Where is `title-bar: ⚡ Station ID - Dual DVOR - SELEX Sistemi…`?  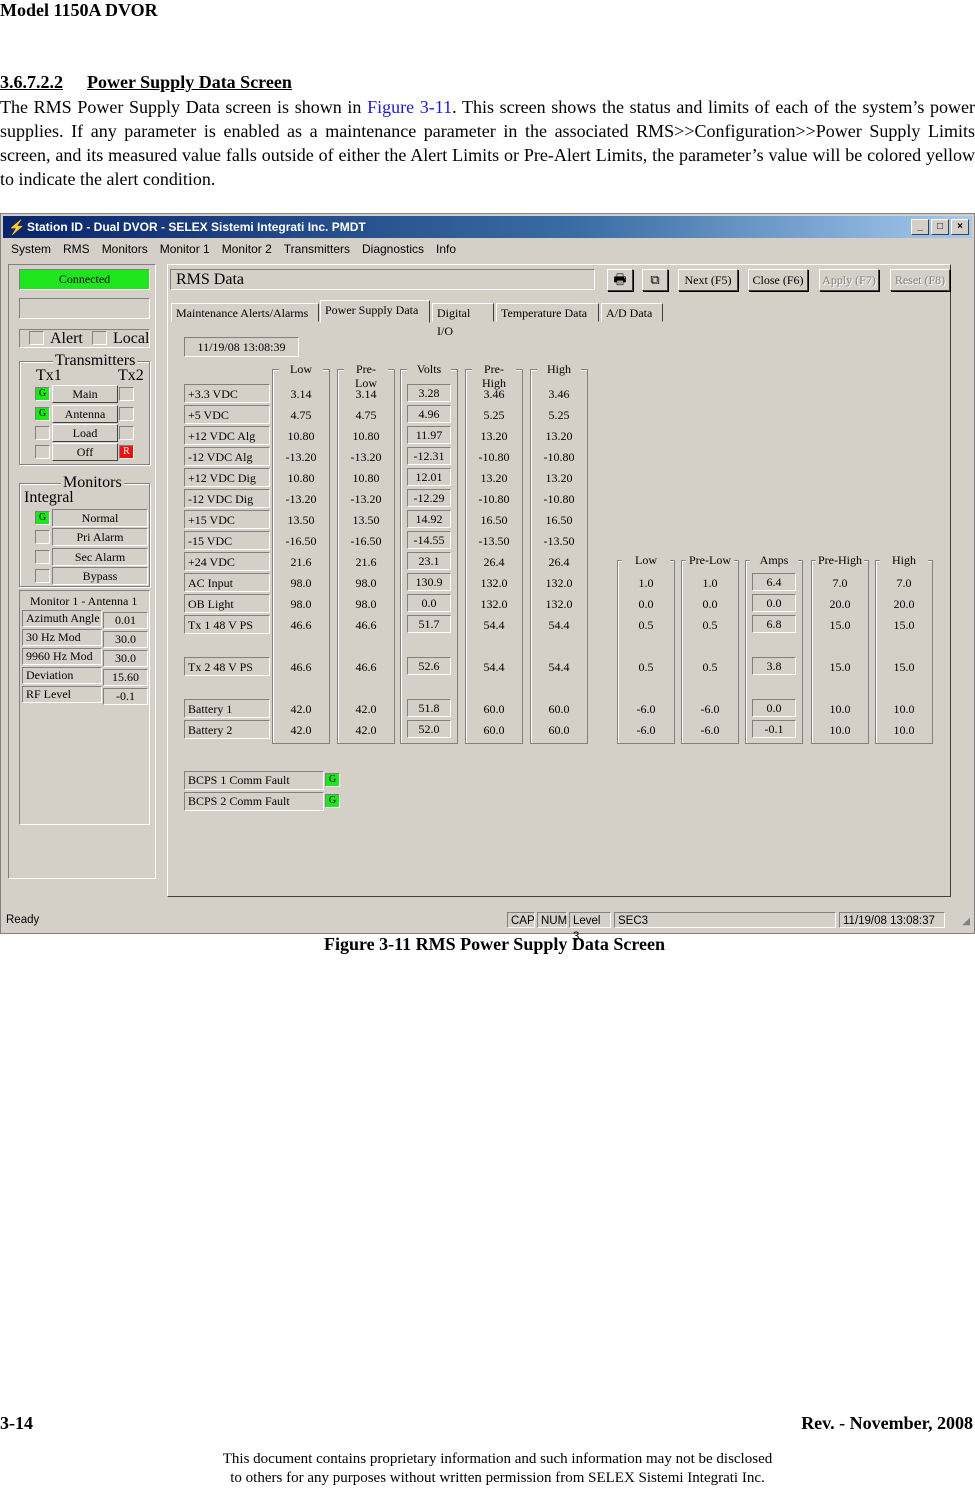 title-bar: ⚡ Station ID - Dual DVOR - SELEX Sistemi… is located at coordinates (487, 227).